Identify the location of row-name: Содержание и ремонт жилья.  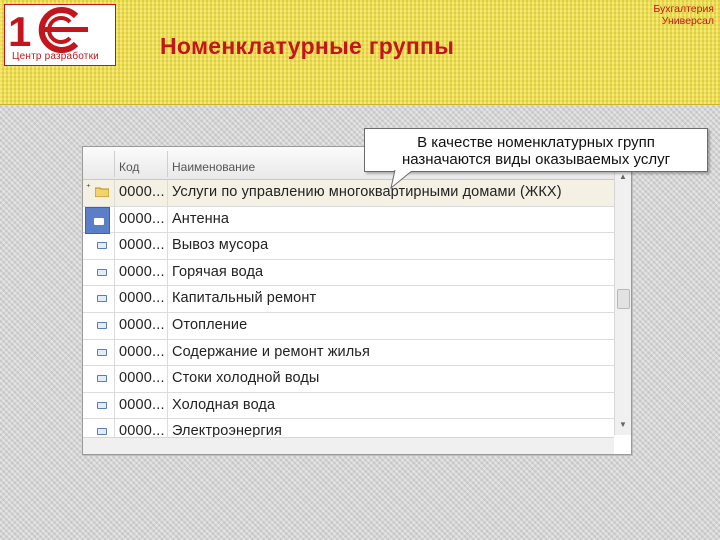
(271, 351).